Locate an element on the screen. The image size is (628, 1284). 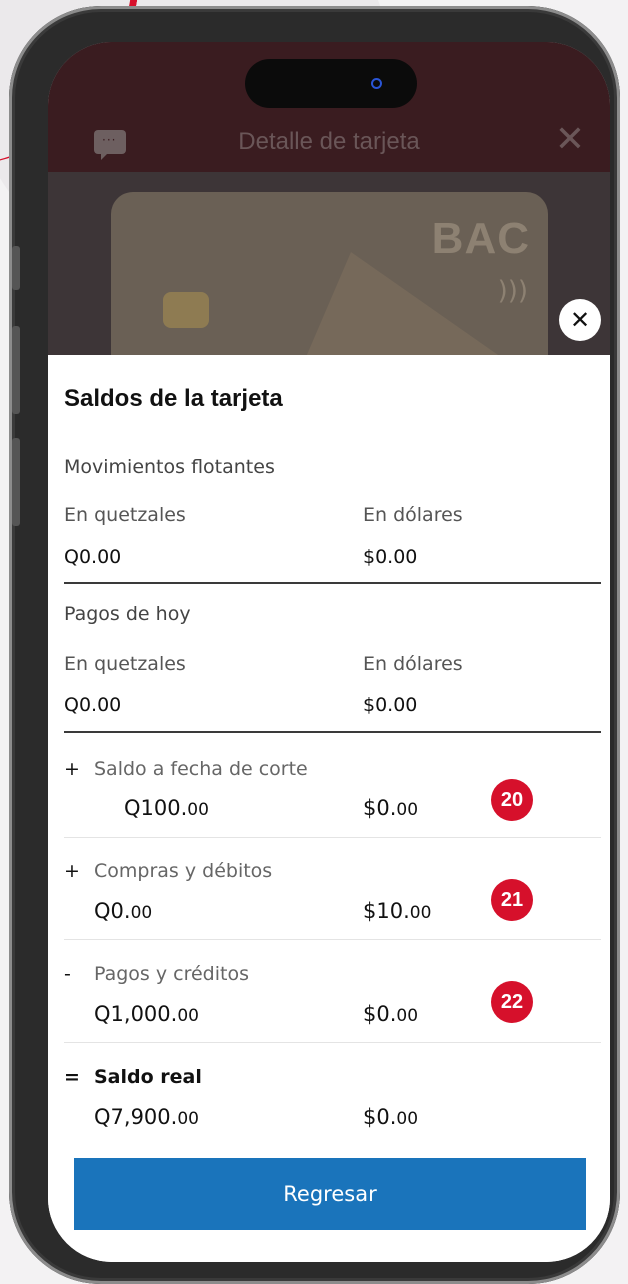
camera-icon is located at coordinates (376, 83).